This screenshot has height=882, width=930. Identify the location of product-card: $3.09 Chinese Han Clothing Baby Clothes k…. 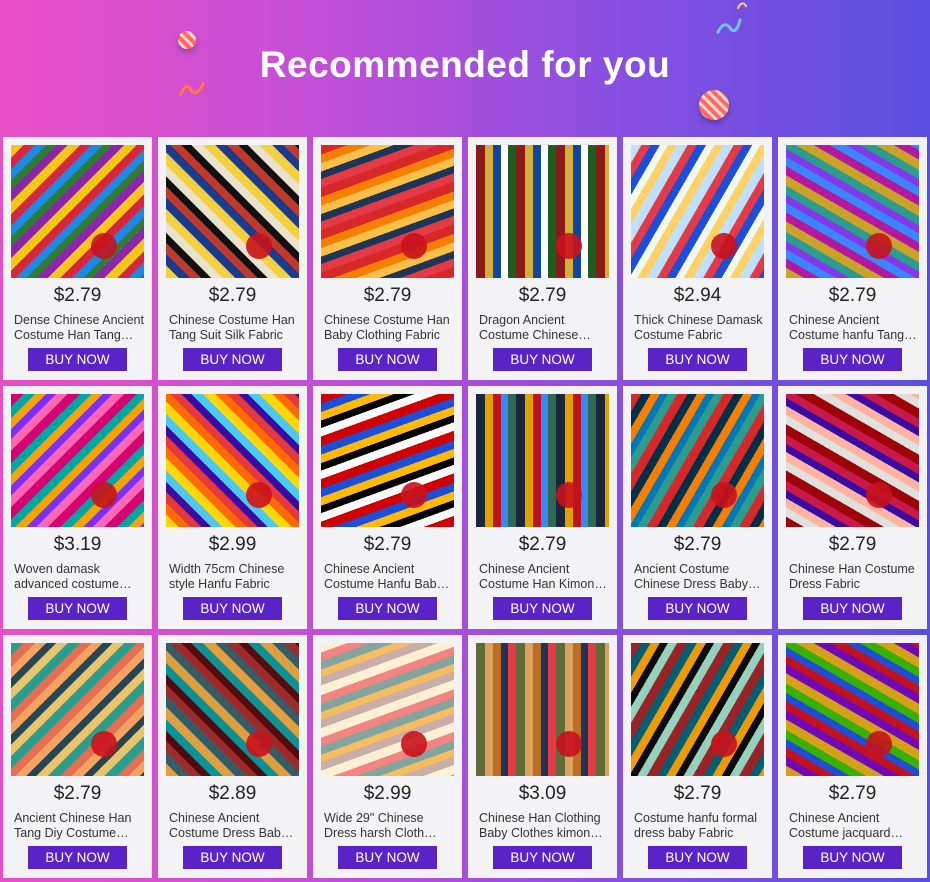
(542, 756).